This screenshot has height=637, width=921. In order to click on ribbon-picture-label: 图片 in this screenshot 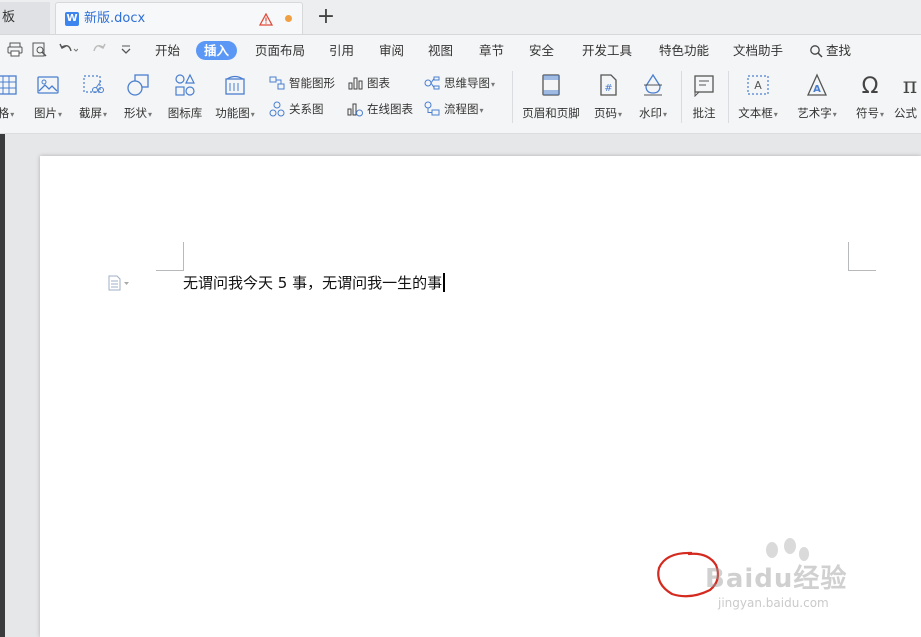, I will do `click(45, 113)`.